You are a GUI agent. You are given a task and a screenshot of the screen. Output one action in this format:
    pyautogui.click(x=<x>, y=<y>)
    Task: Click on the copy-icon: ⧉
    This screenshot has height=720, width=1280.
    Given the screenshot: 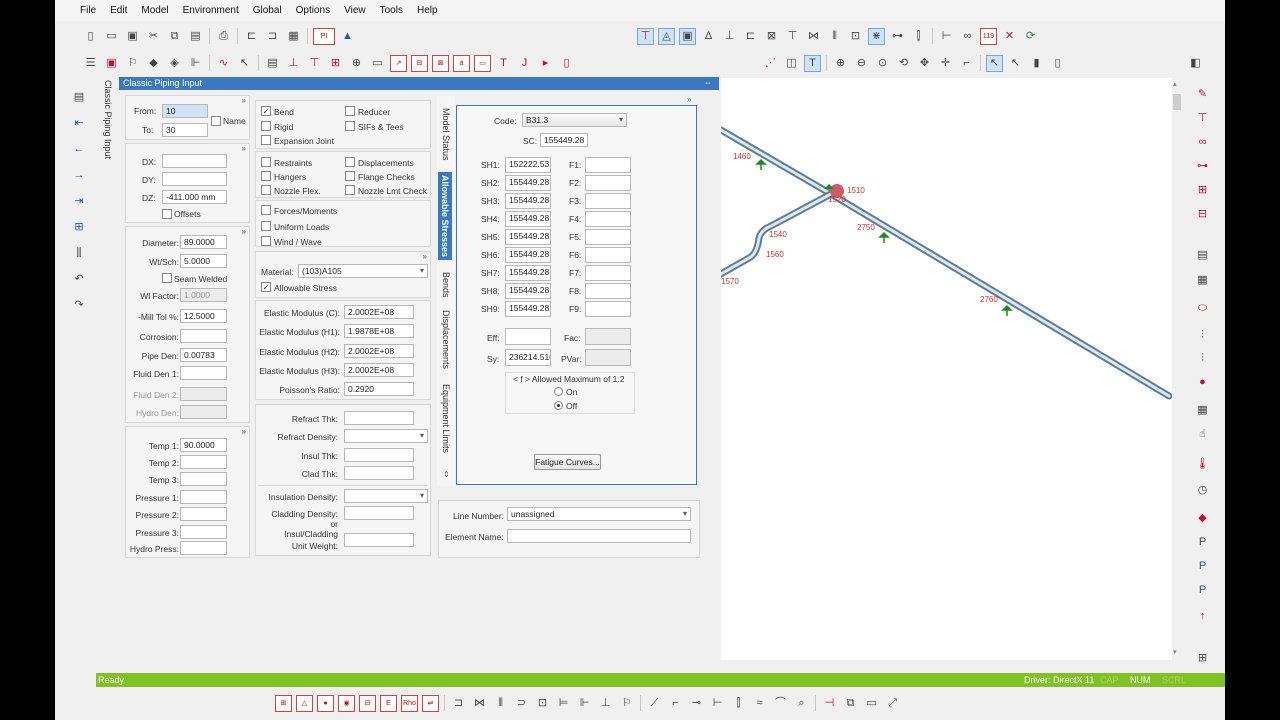 What is the action you would take?
    pyautogui.click(x=174, y=36)
    